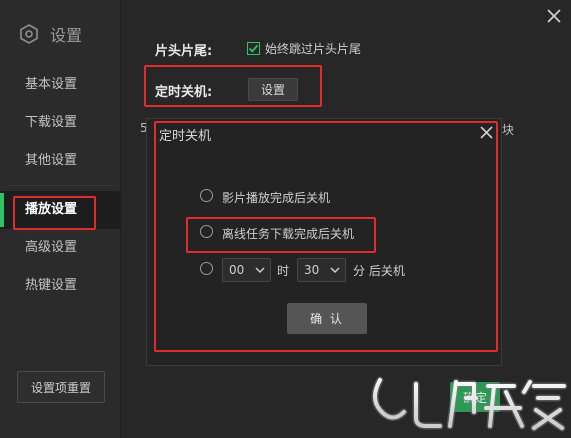 Image resolution: width=571 pixels, height=438 pixels. I want to click on minute-select: 30, so click(321, 270).